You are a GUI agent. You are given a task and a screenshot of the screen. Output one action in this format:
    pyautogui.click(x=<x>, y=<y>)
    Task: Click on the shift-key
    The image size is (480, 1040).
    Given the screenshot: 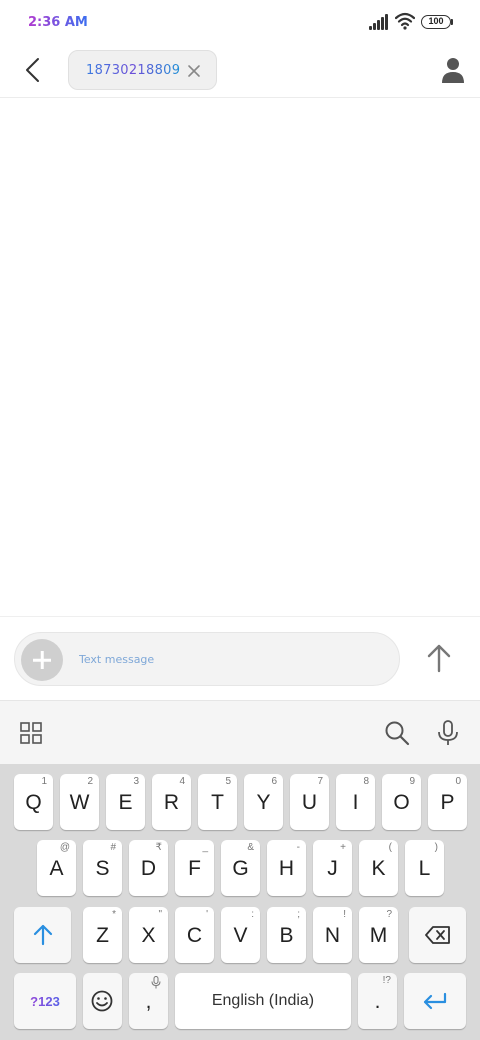 What is the action you would take?
    pyautogui.click(x=42, y=935)
    